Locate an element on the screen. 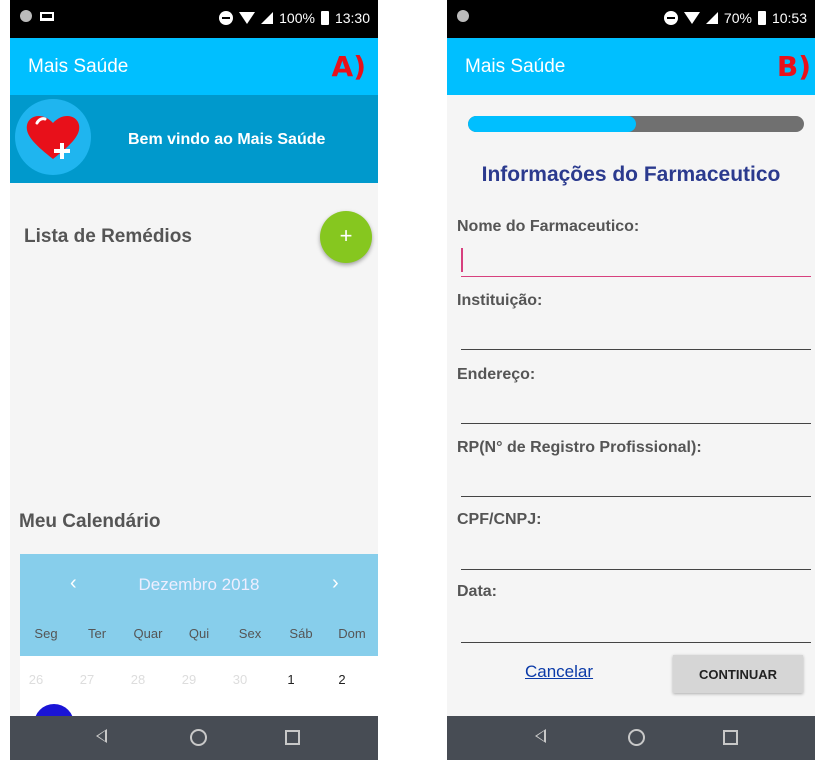  form-title: Informações do Farmaceutico is located at coordinates (631, 174).